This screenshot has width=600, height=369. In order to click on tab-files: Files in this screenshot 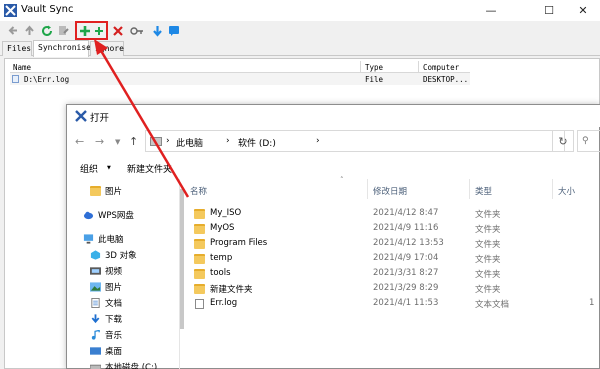, I will do `click(17, 48)`.